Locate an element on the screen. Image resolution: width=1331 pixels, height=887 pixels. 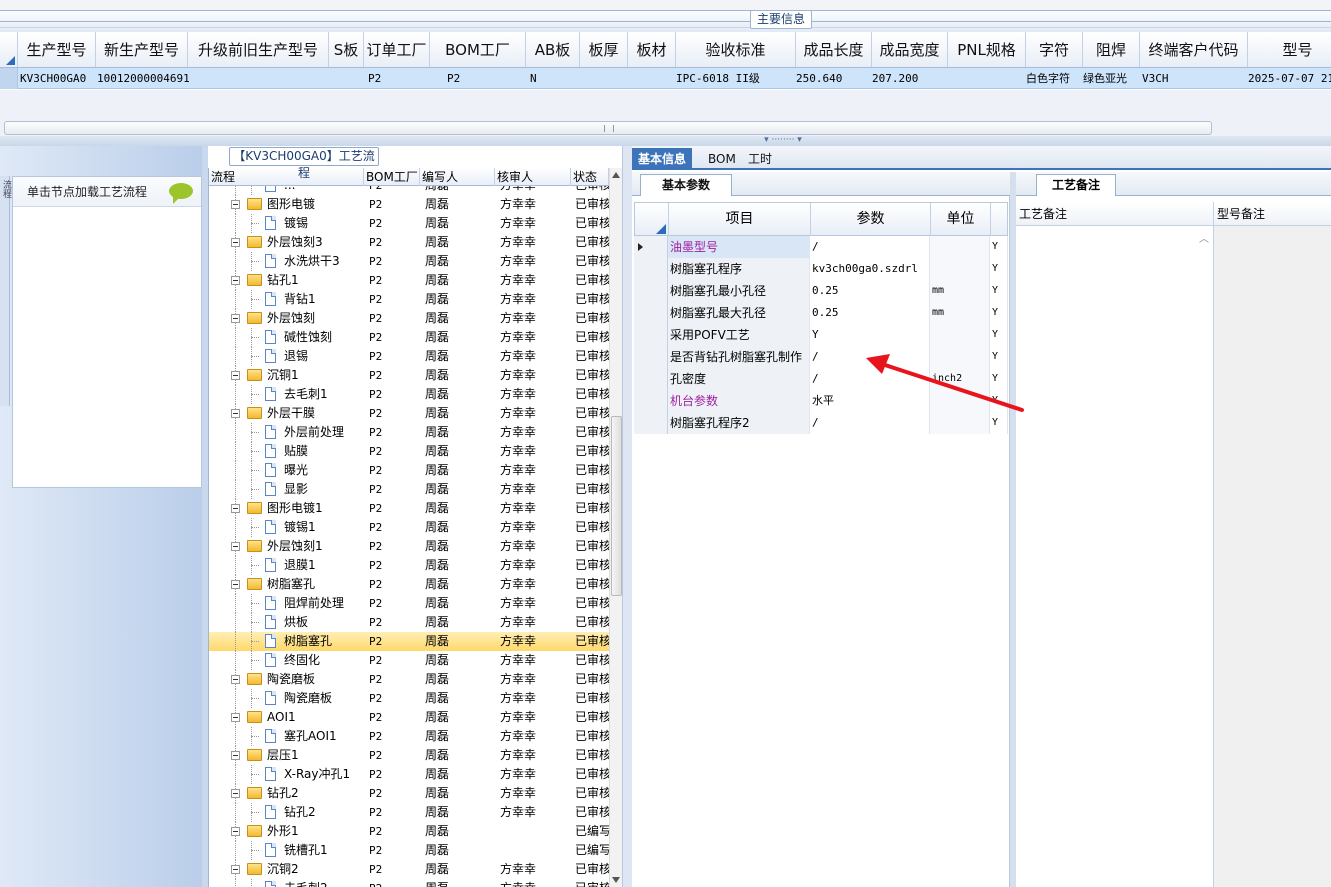
col-status: 状态 is located at coordinates (590, 177).